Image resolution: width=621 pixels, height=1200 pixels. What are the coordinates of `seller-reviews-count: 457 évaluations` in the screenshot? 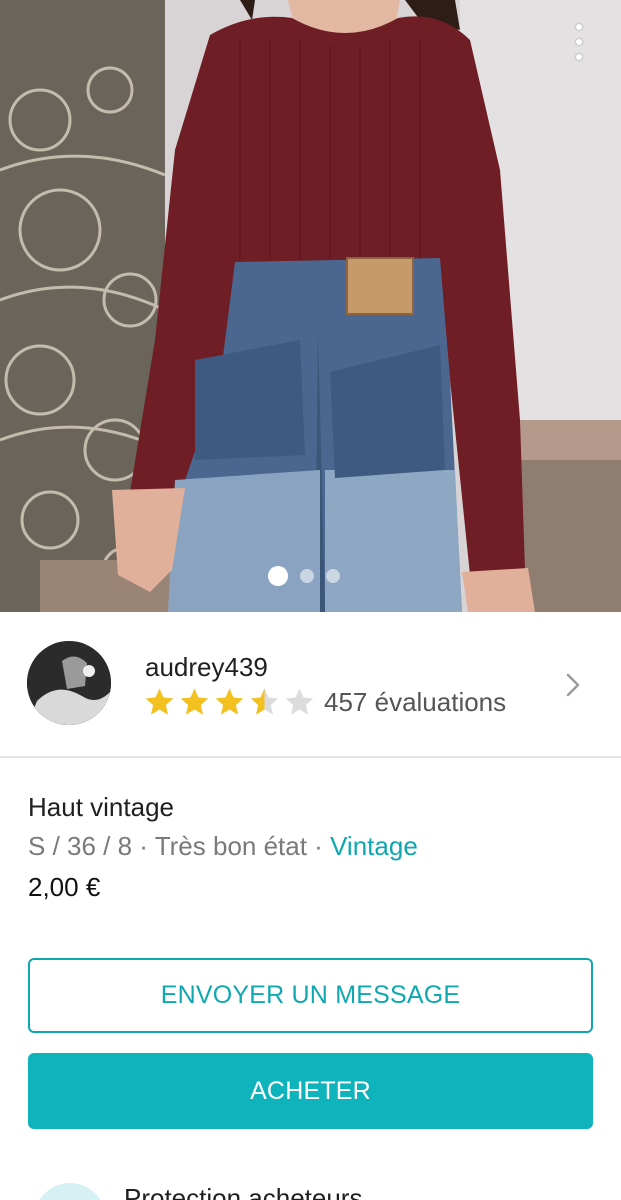 It's located at (415, 702).